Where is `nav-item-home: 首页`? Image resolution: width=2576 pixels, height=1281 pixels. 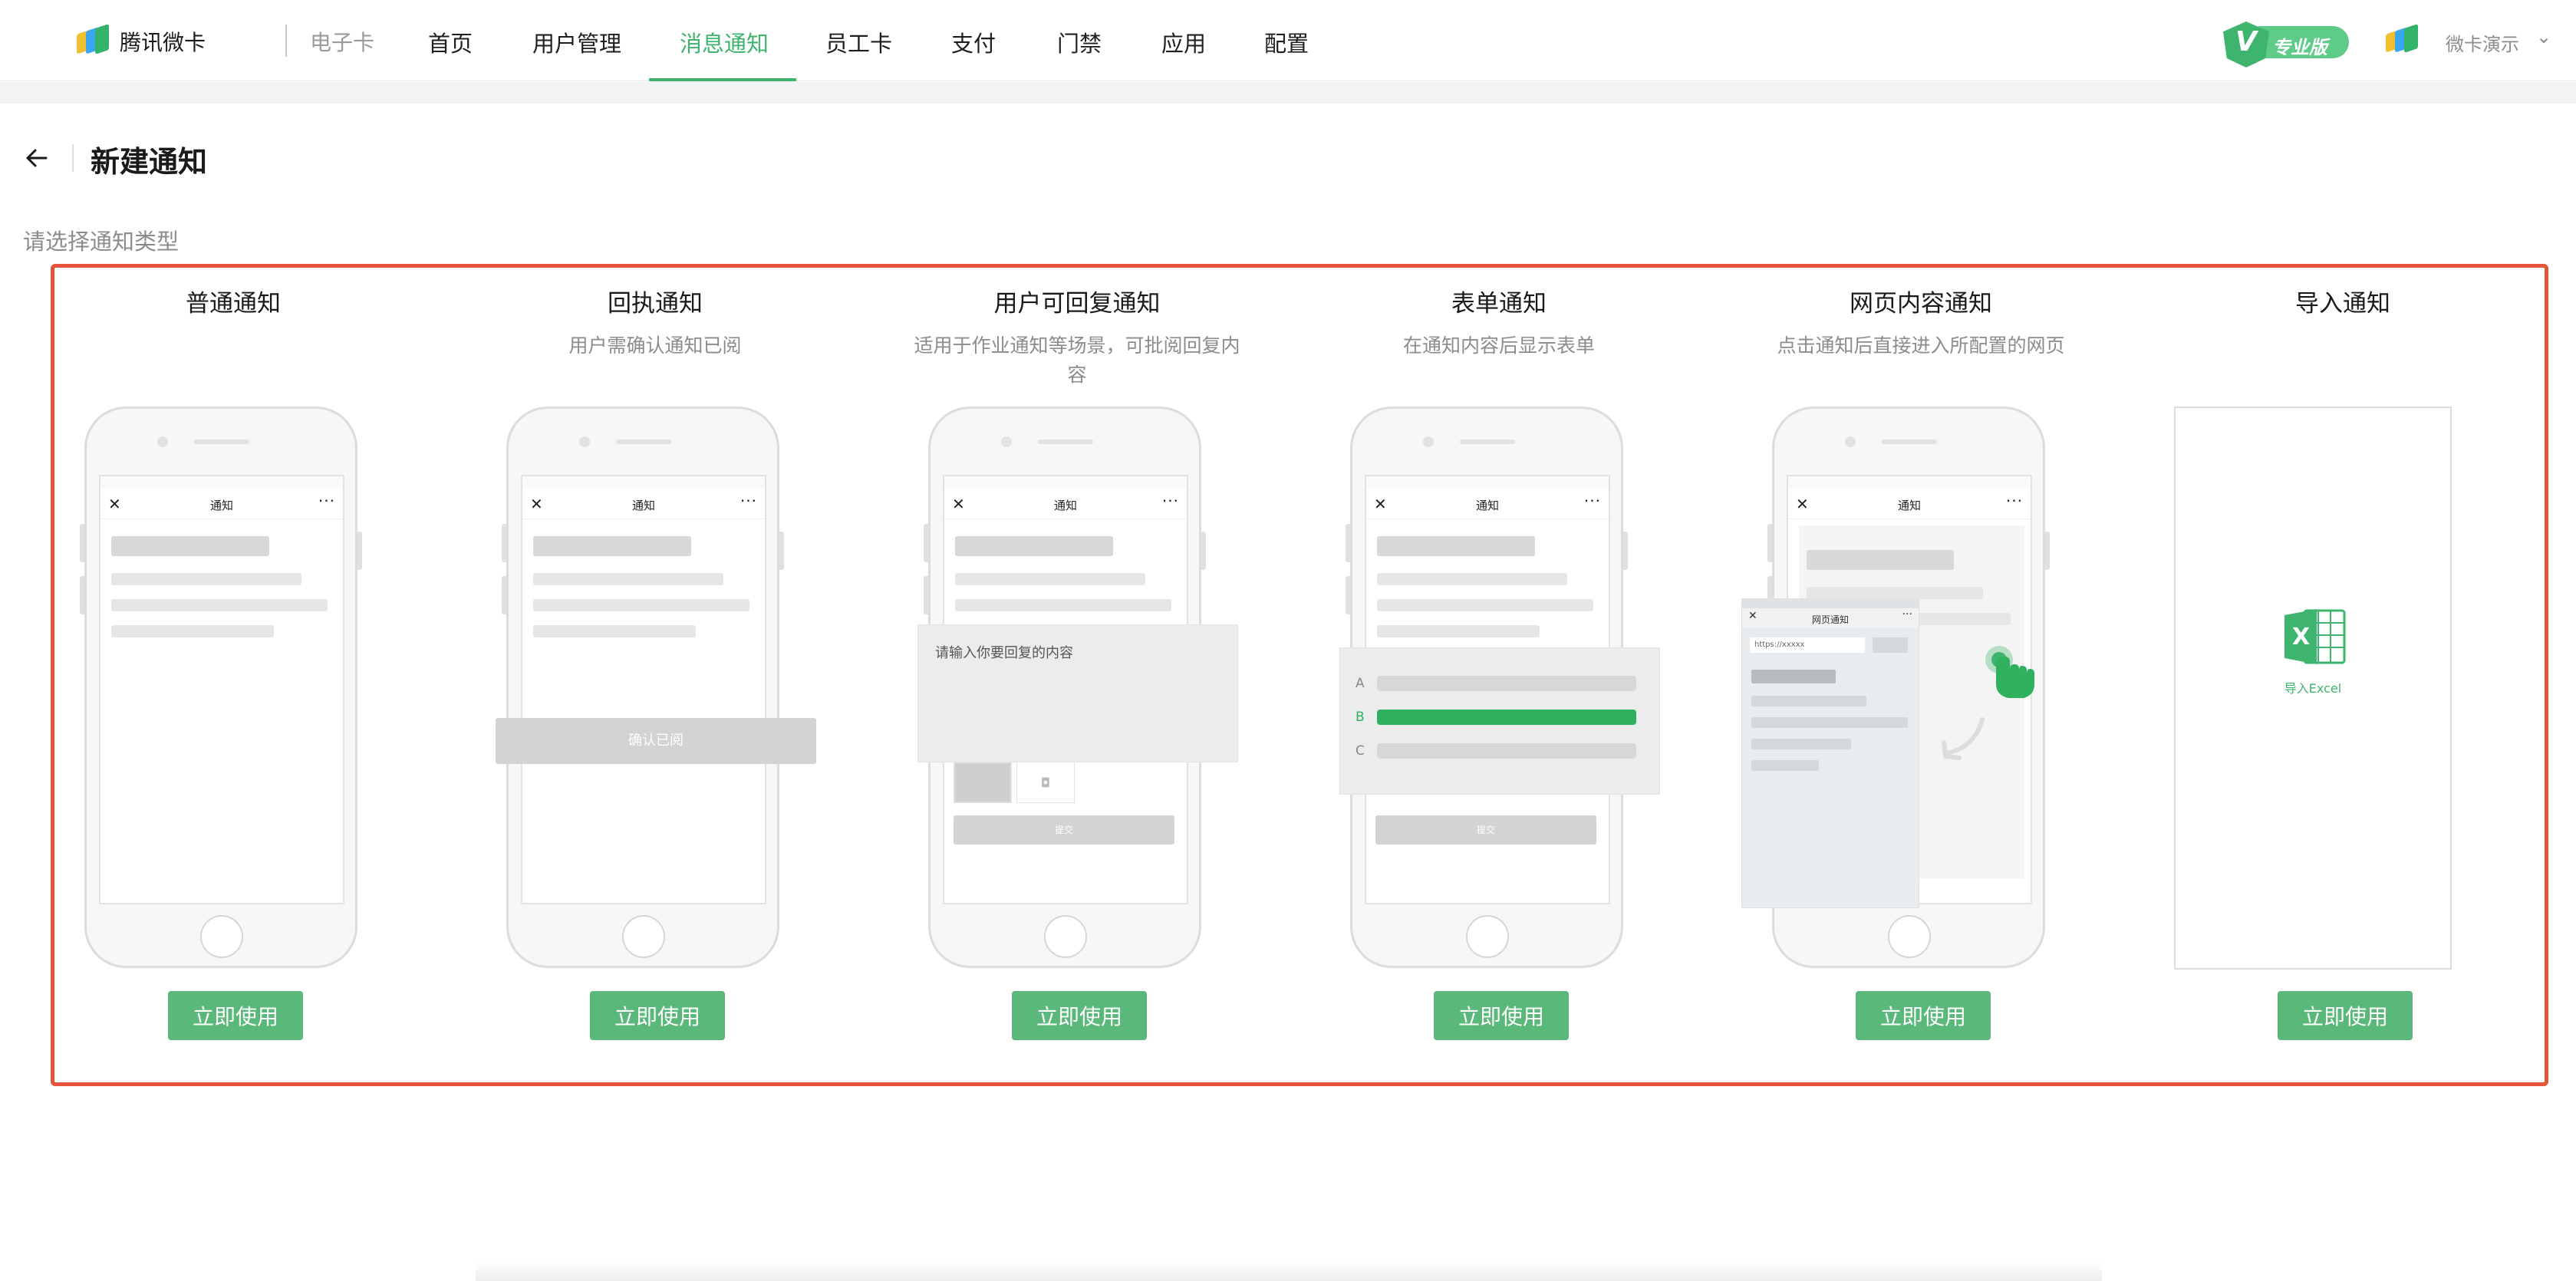 nav-item-home: 首页 is located at coordinates (450, 42).